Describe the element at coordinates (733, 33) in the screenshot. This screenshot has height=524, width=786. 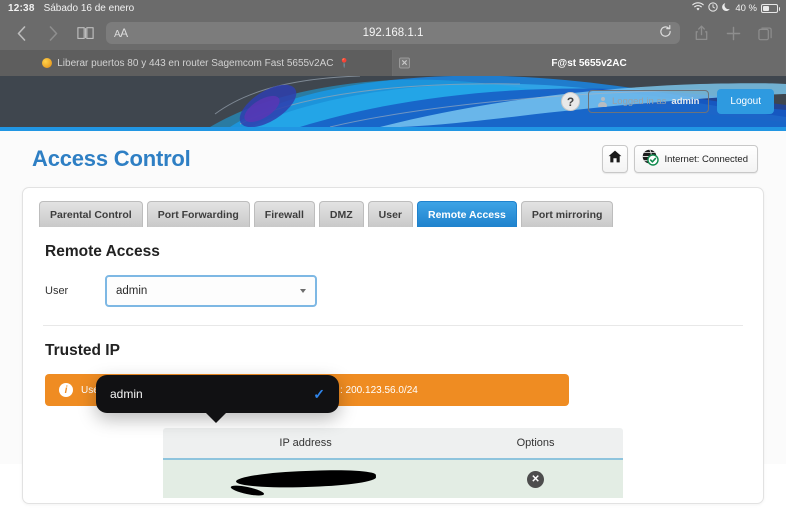
I see `plus-icon` at that location.